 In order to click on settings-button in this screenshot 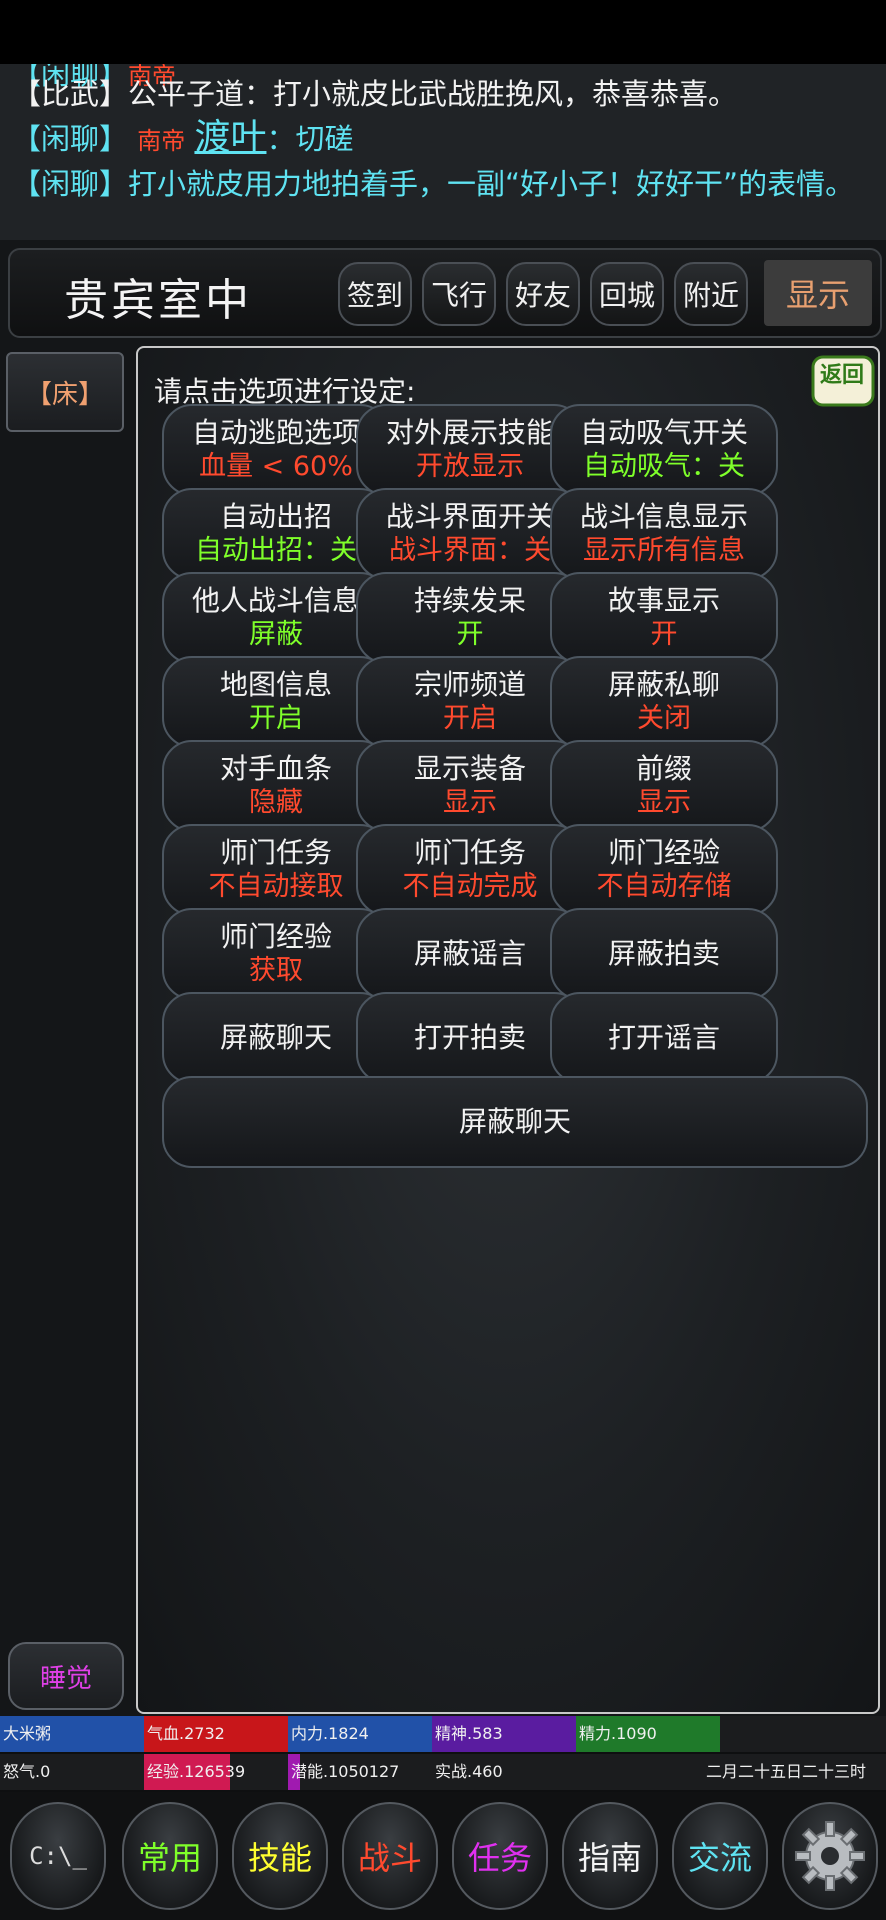, I will do `click(830, 1856)`.